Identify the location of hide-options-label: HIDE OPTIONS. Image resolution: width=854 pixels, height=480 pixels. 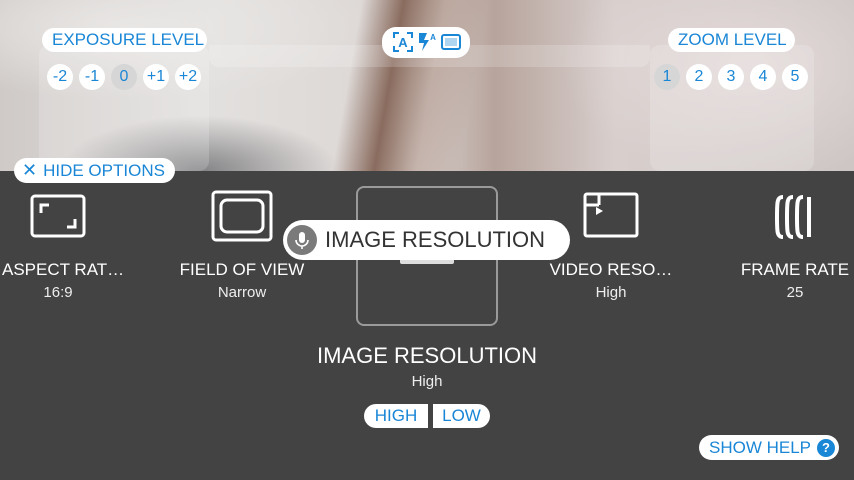
(104, 170).